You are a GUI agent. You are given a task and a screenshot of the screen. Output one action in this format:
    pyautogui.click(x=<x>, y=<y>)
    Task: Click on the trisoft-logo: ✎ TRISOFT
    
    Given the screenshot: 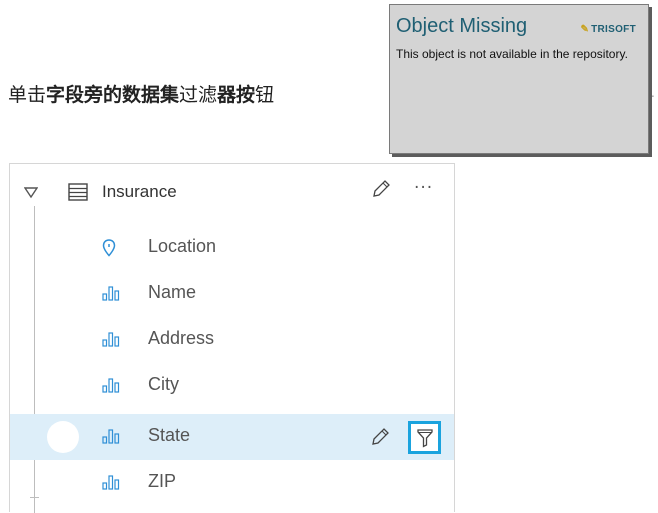 What is the action you would take?
    pyautogui.click(x=608, y=29)
    